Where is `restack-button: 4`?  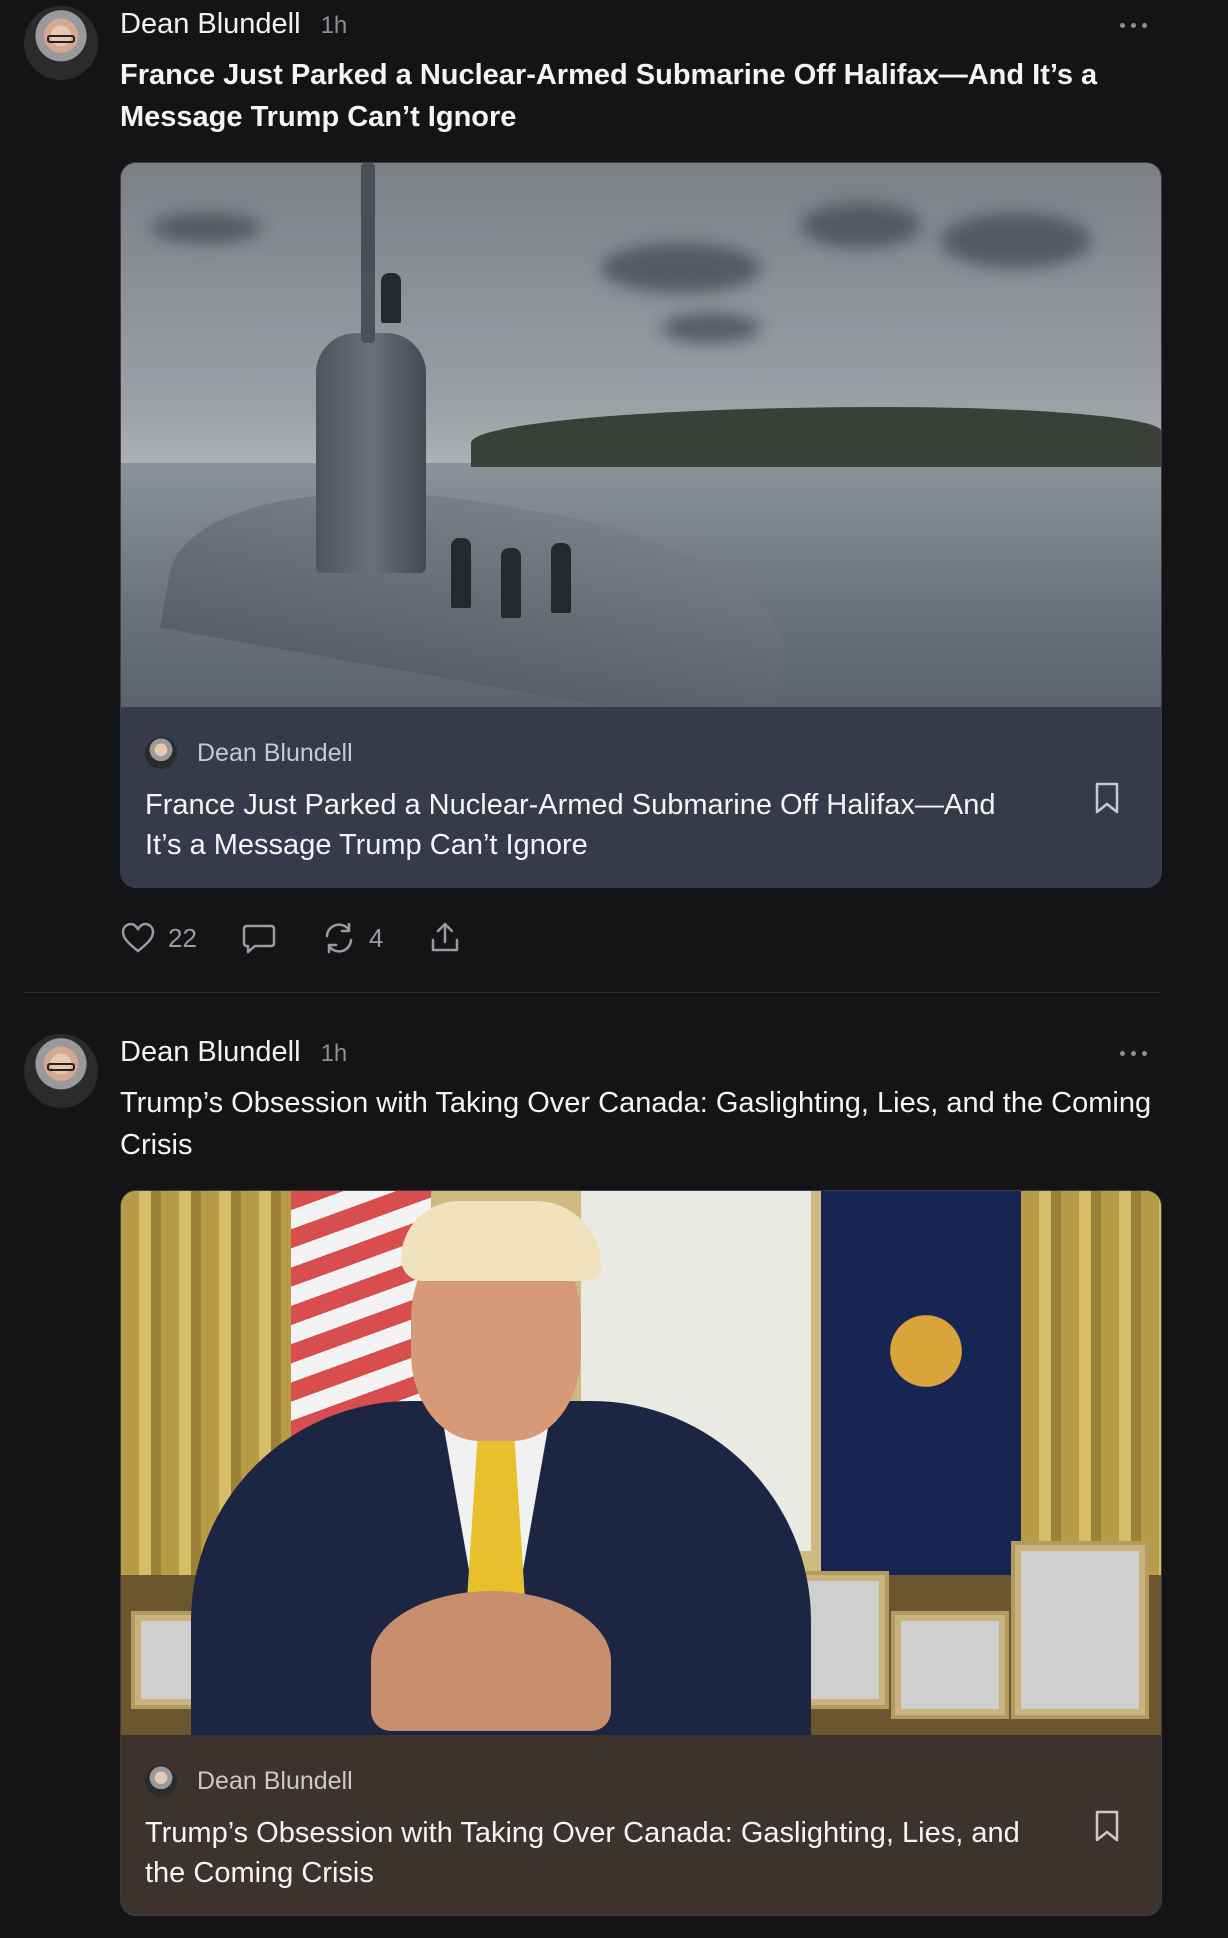 restack-button: 4 is located at coordinates (352, 938).